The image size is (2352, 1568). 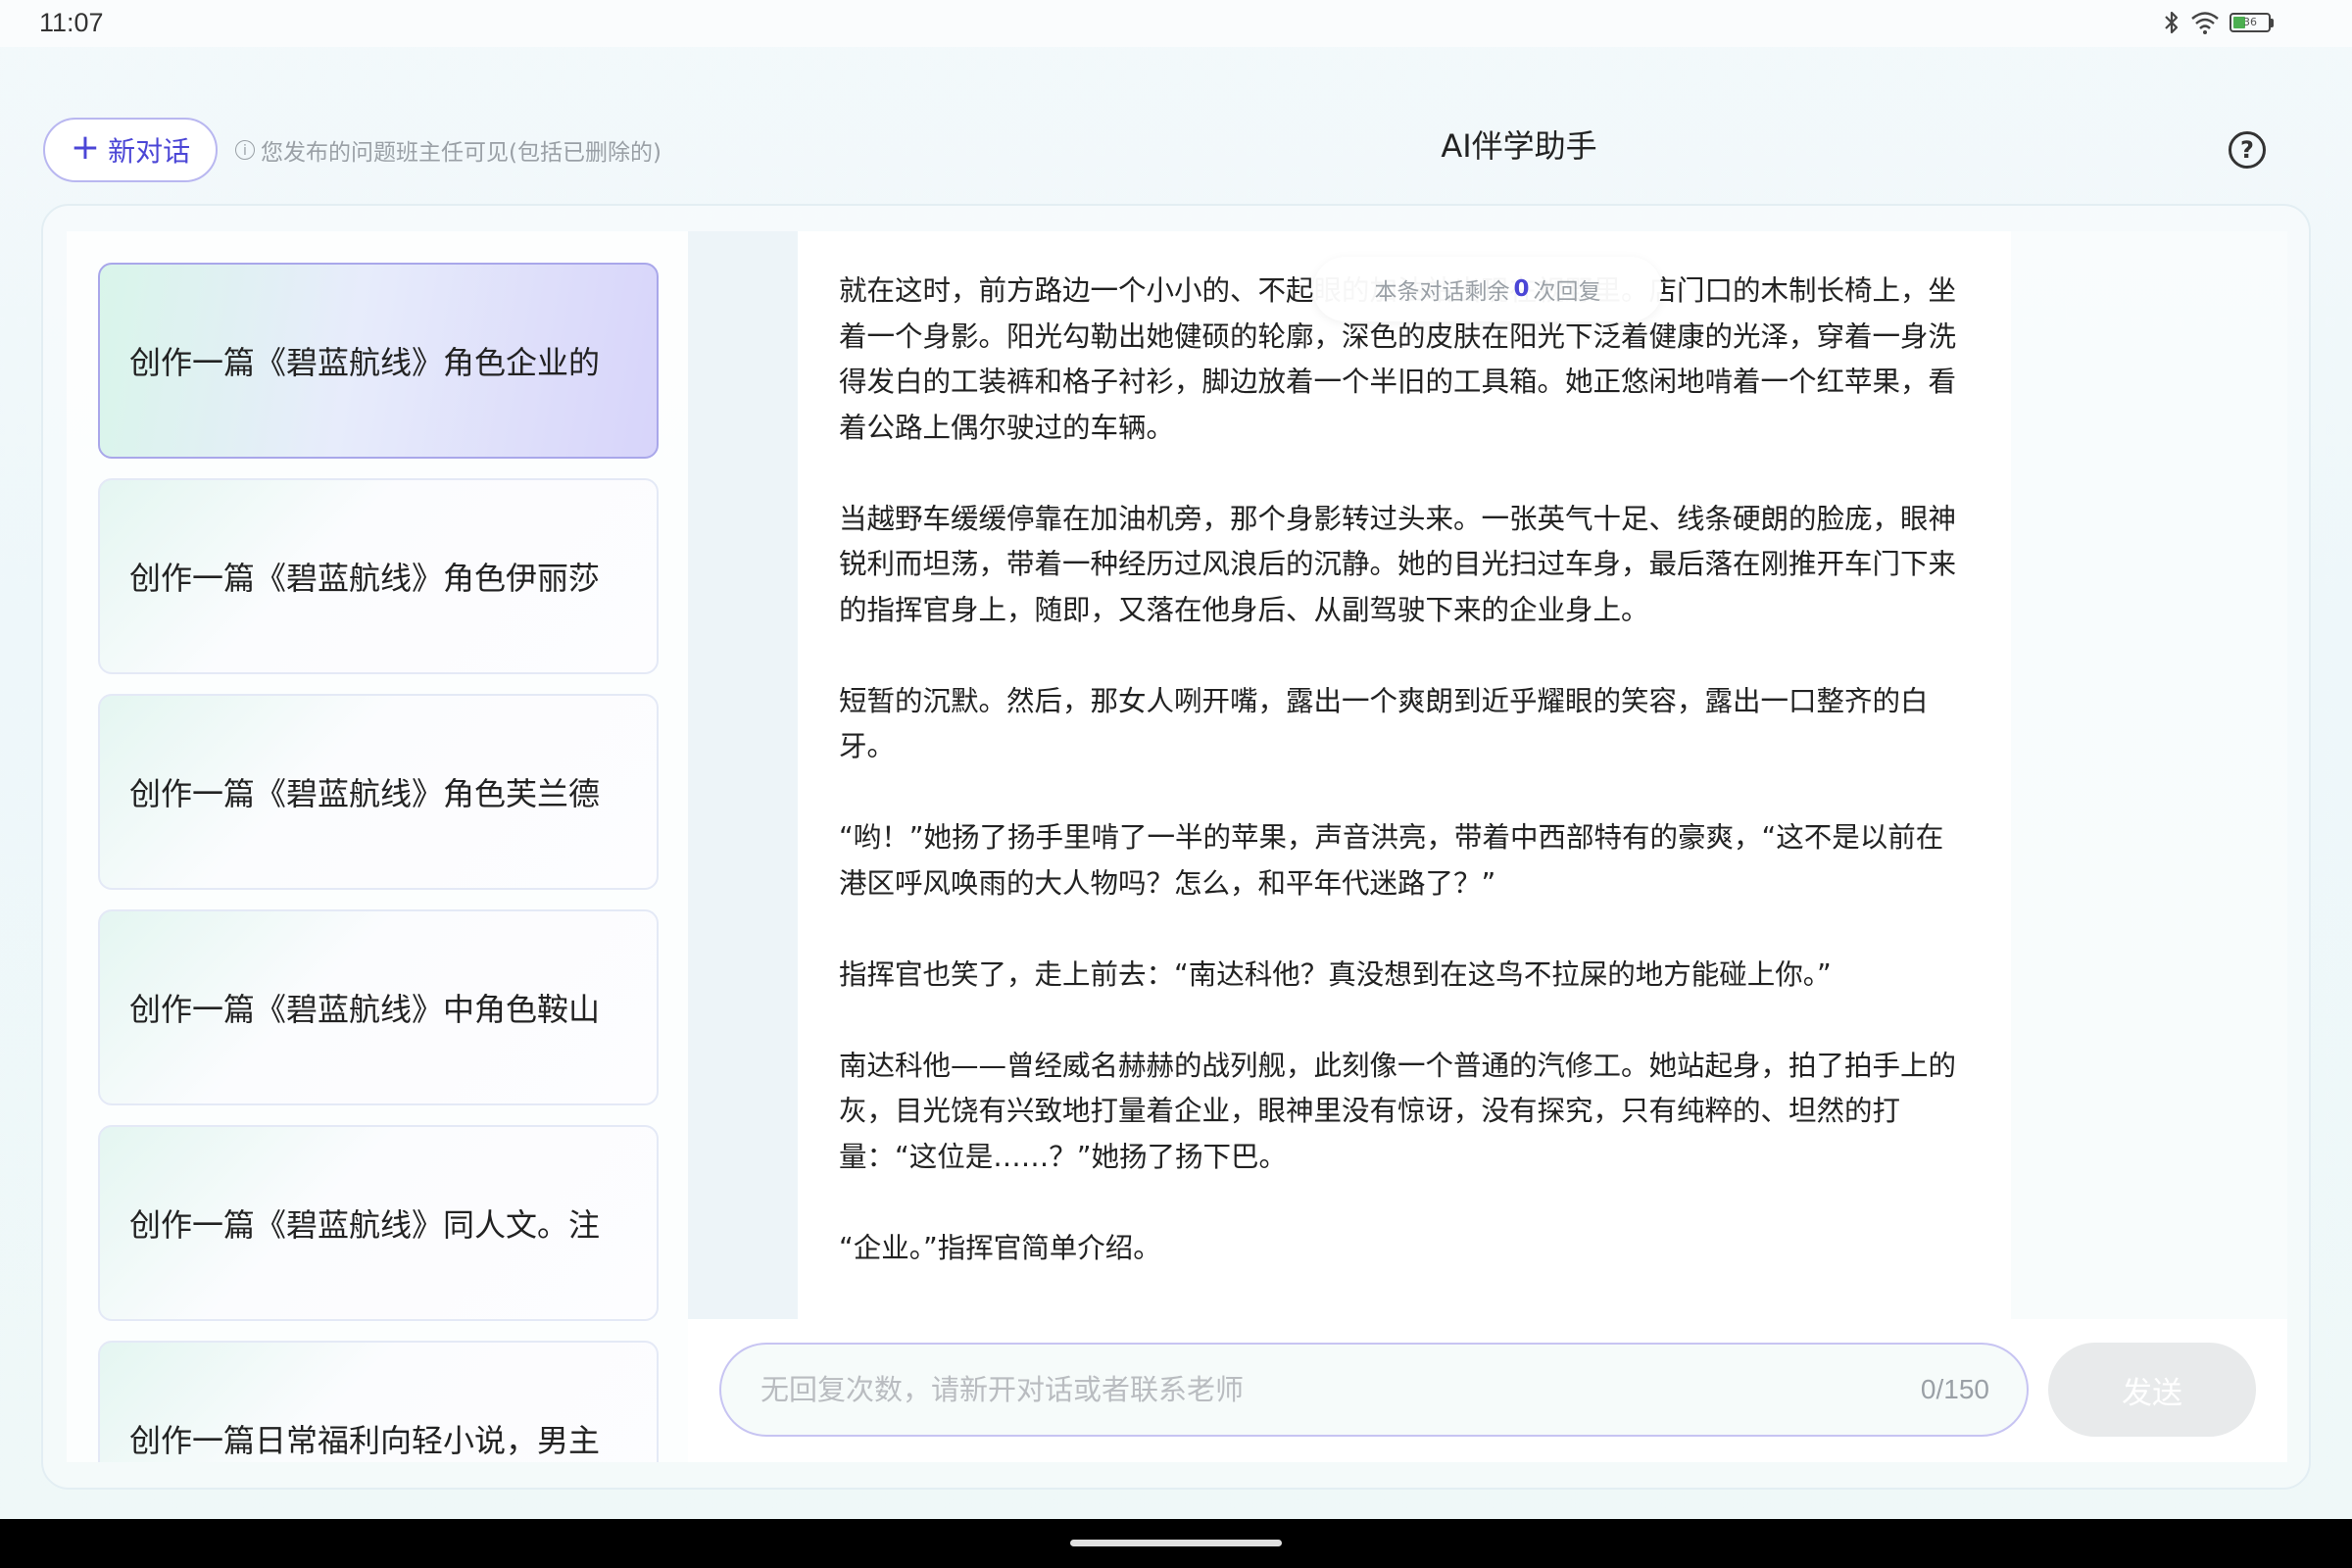 I want to click on conversation-item: 创作一篇《碧蓝航线》角色芙兰德, so click(x=378, y=792).